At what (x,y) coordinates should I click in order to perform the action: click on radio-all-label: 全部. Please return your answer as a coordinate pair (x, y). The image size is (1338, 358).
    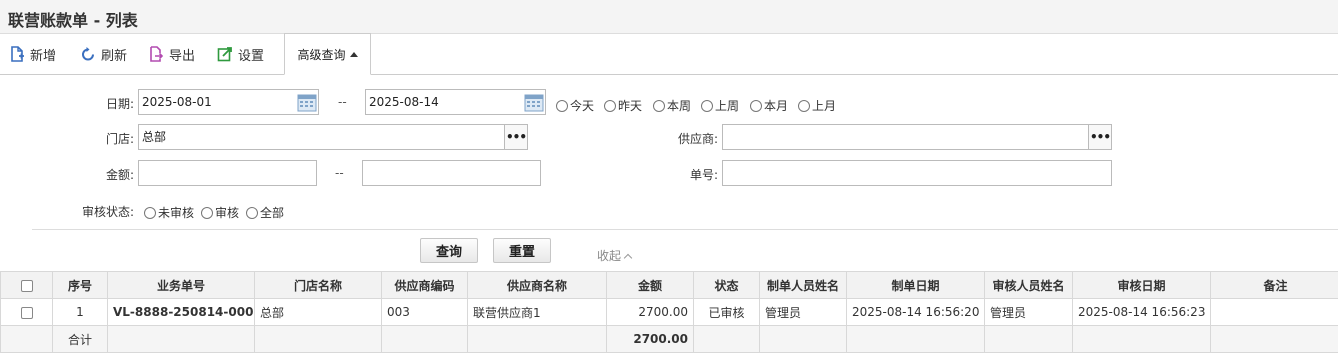
    Looking at the image, I should click on (272, 213).